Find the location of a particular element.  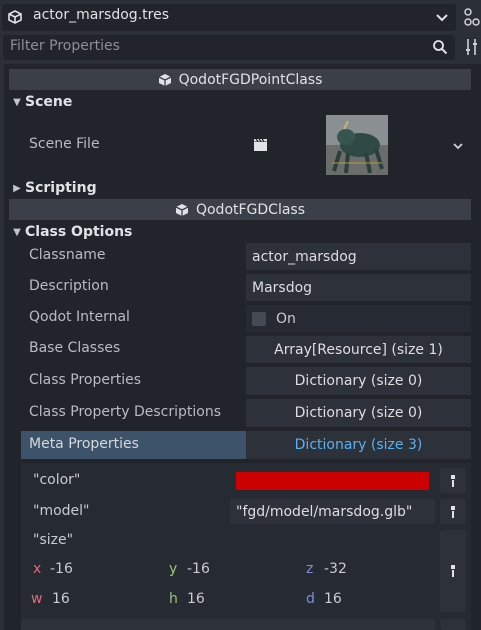

base-classes-value: Array[Resource] (size 1) is located at coordinates (358, 349).